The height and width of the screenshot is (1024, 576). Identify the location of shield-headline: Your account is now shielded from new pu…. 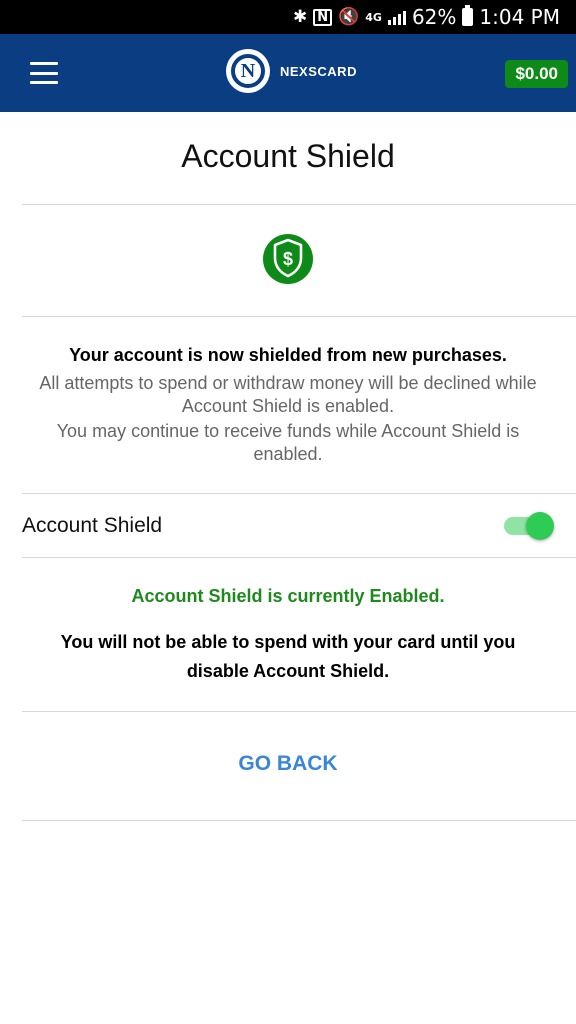
(288, 355).